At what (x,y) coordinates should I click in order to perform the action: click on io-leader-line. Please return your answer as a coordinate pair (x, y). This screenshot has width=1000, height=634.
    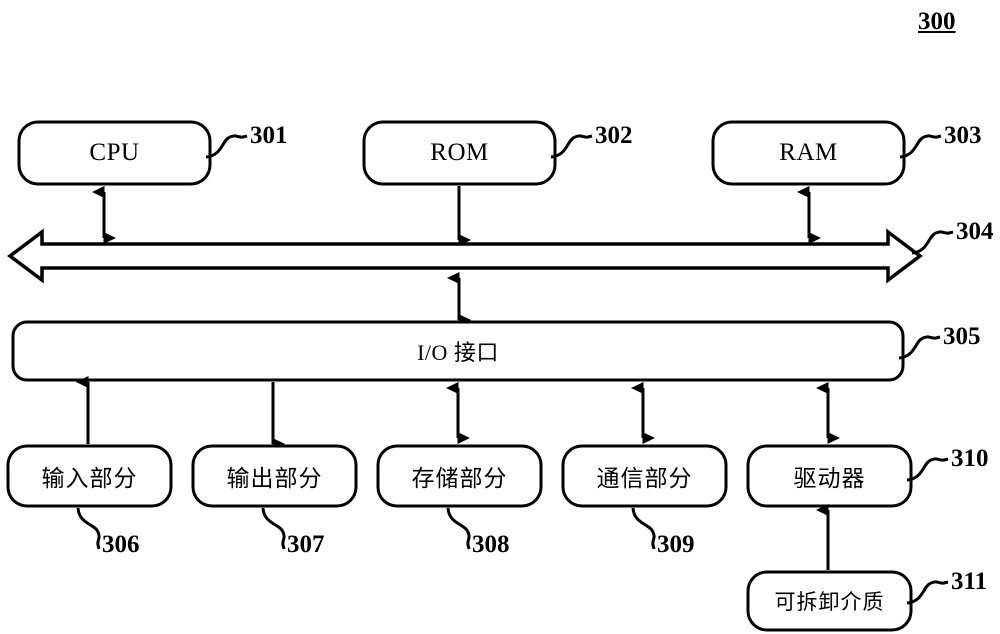
    Looking at the image, I should click on (919, 347).